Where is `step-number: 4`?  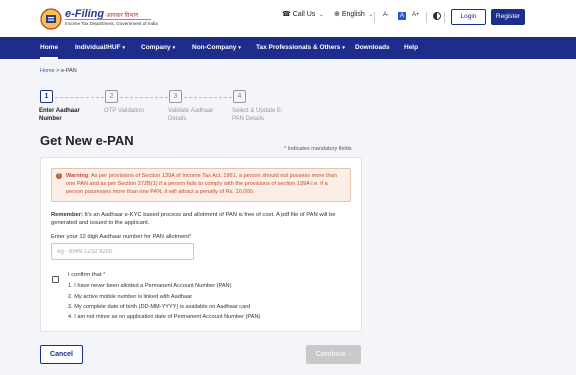 step-number: 4 is located at coordinates (239, 96).